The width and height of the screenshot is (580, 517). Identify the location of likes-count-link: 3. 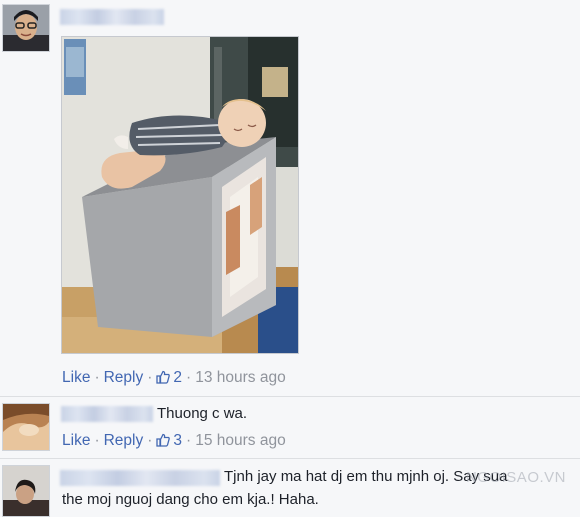
(169, 440).